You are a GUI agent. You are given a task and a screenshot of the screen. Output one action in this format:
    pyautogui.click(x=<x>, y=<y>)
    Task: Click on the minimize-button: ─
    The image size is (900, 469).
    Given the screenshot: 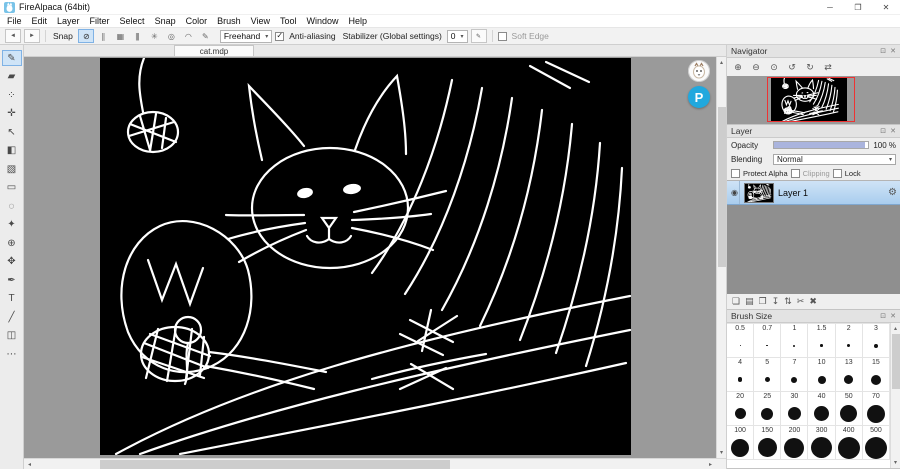 What is the action you would take?
    pyautogui.click(x=830, y=7)
    